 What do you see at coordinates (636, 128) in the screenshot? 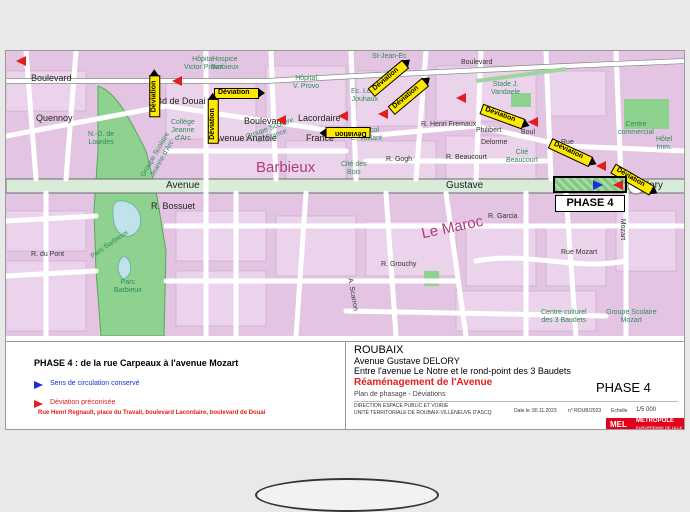
I see `poi-centre-commercial: Centre commercial` at bounding box center [636, 128].